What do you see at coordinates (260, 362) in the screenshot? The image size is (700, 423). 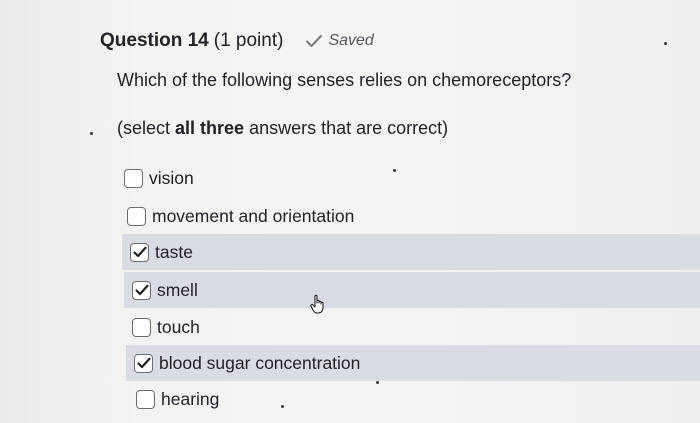 I see `answer-option-label: blood sugar concentration` at bounding box center [260, 362].